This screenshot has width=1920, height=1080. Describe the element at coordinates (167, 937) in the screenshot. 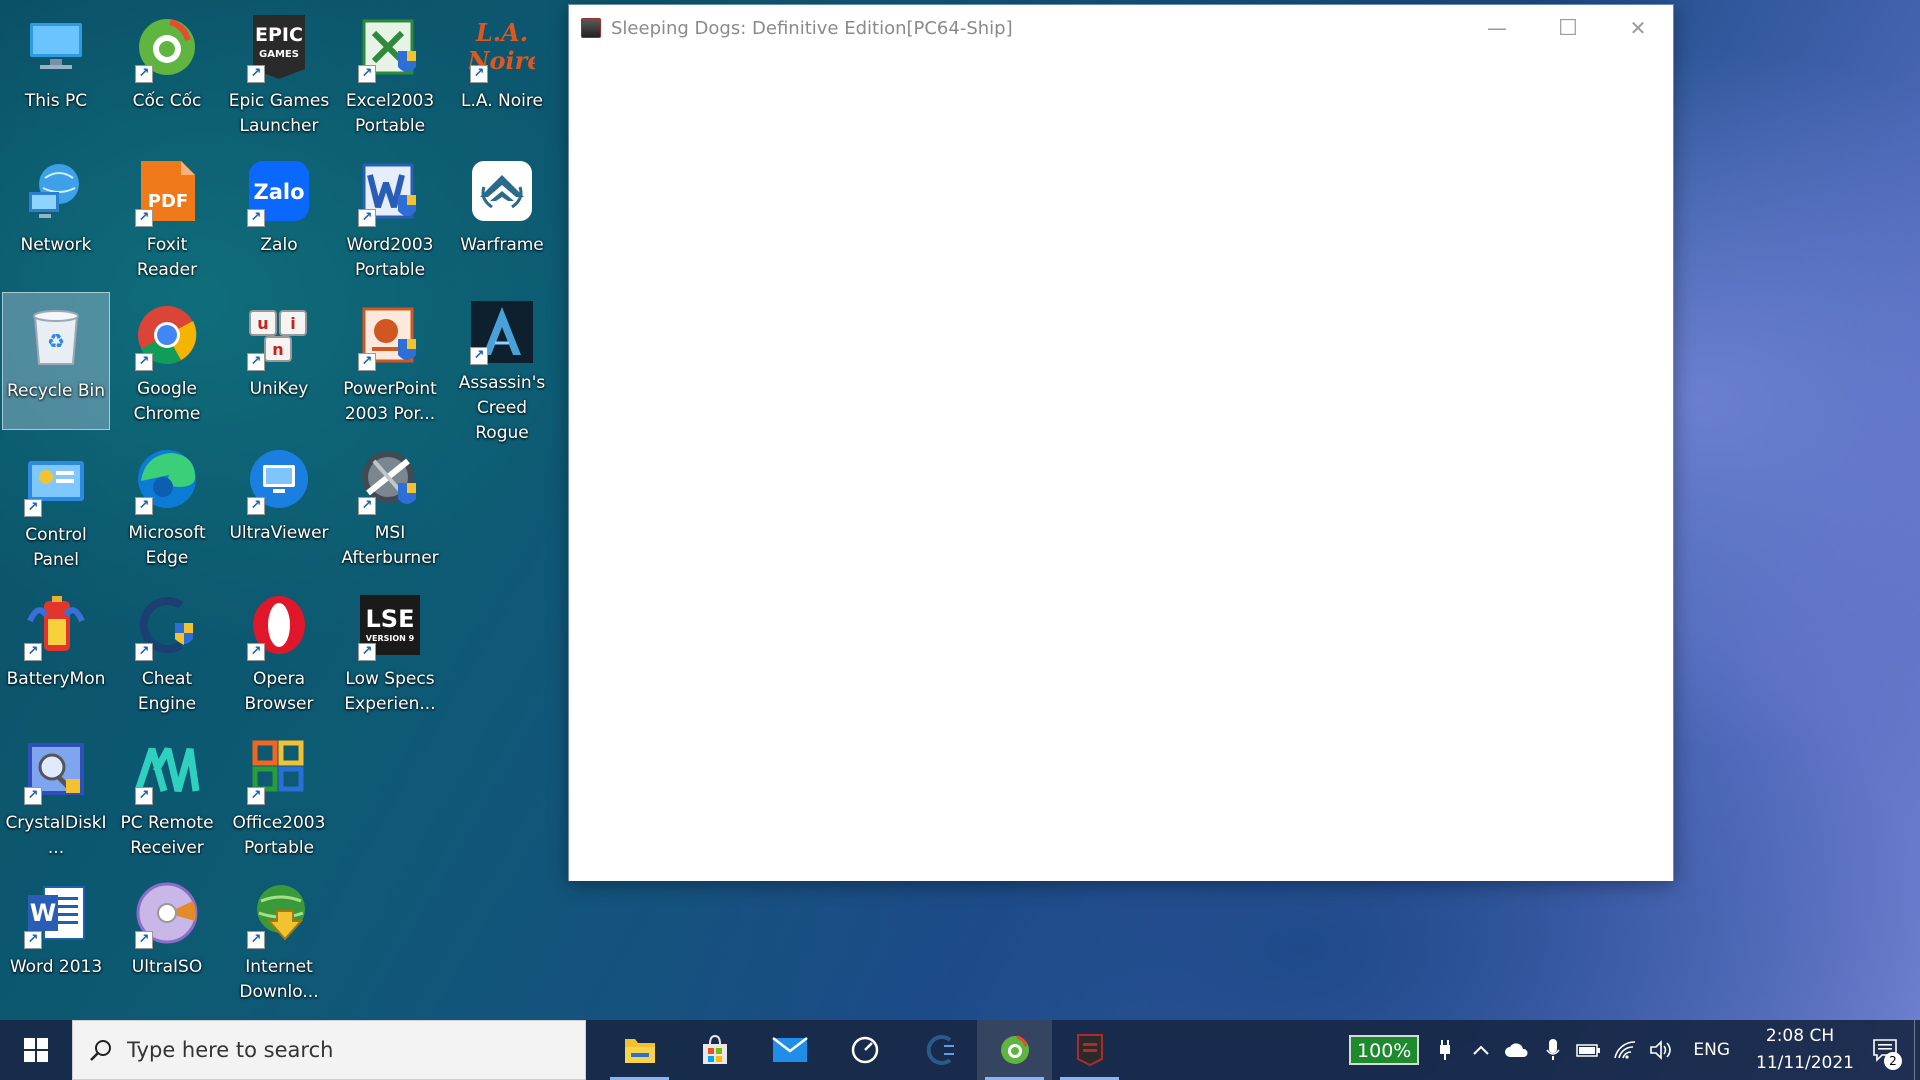

I see `desktop-icon-ultraiso: ↗ UltraISO` at that location.